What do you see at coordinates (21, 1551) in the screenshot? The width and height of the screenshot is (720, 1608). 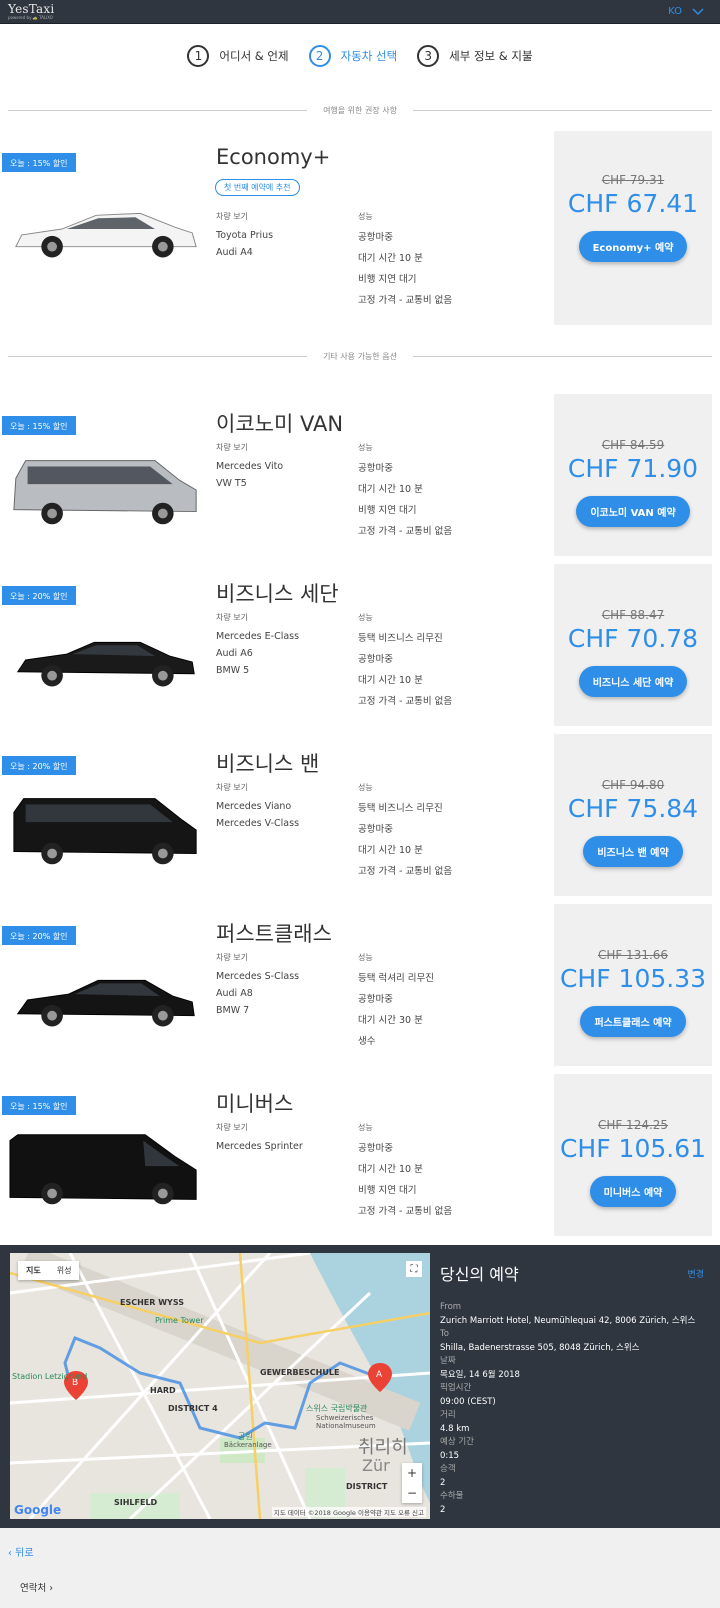 I see `back-link: ‹ 뒤로` at bounding box center [21, 1551].